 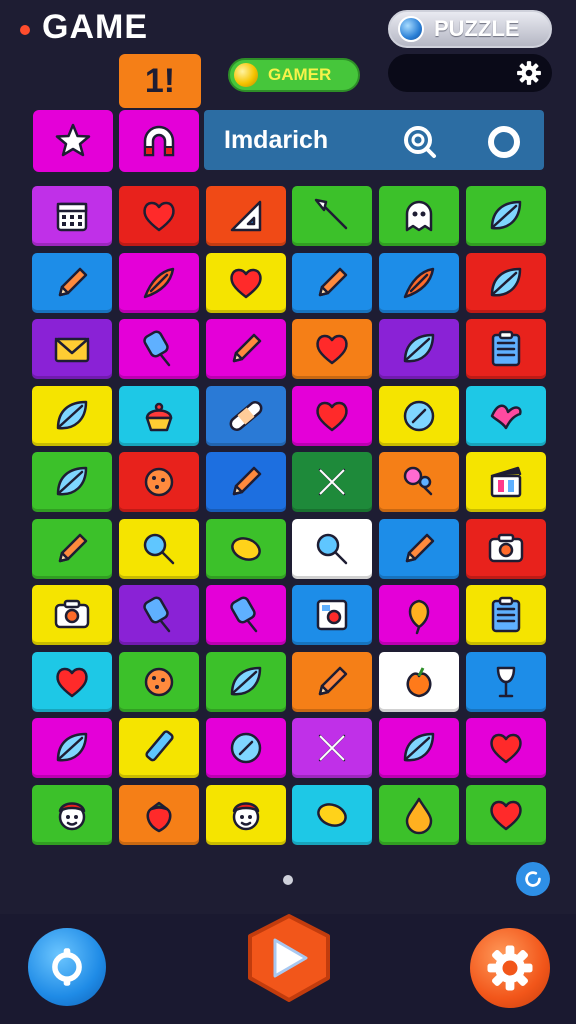 I want to click on level-badge: 1!, so click(x=160, y=81).